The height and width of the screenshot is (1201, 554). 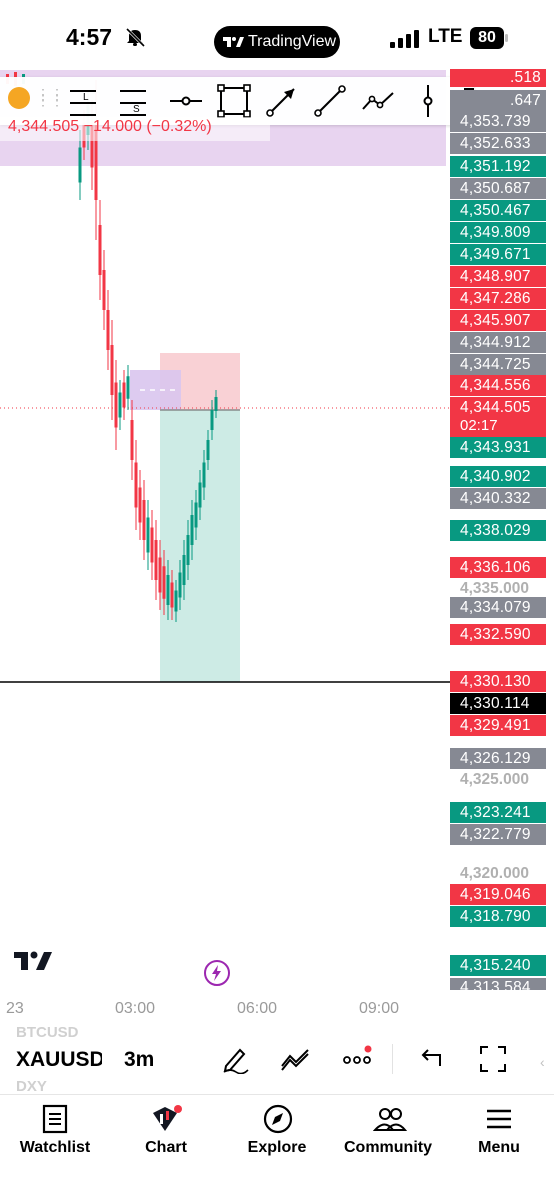 I want to click on price-change-text: 4,344.505 −14.000 (−0.32%), so click(x=110, y=126).